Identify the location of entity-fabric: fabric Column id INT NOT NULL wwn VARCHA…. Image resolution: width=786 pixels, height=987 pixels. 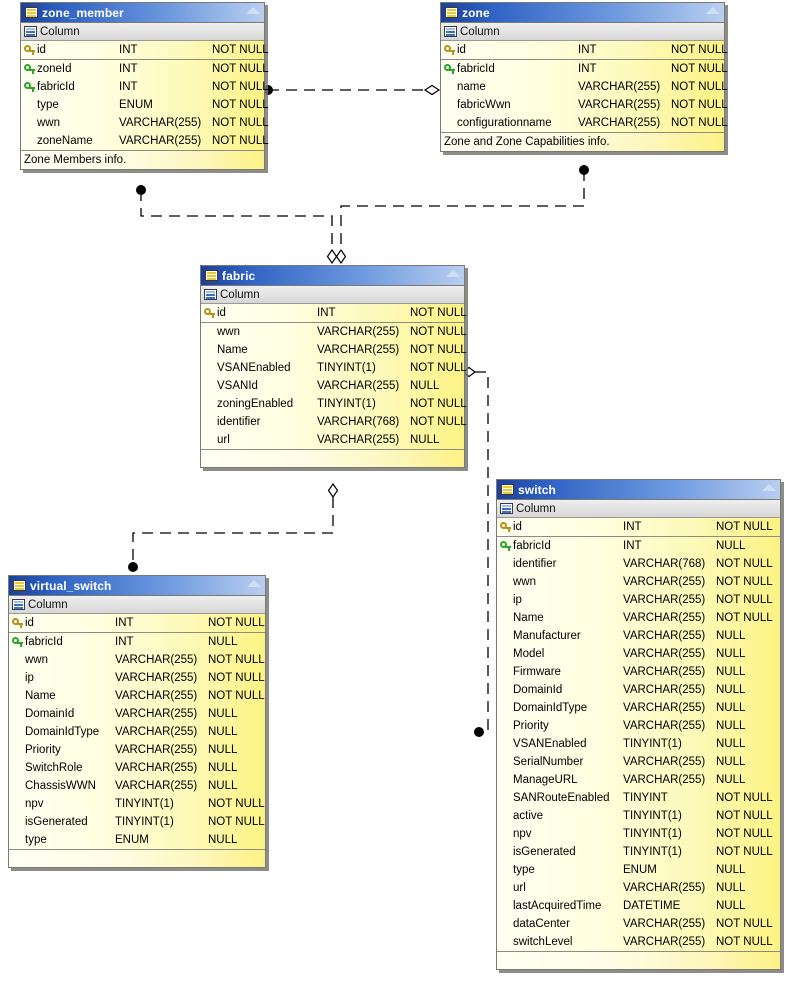
(333, 366).